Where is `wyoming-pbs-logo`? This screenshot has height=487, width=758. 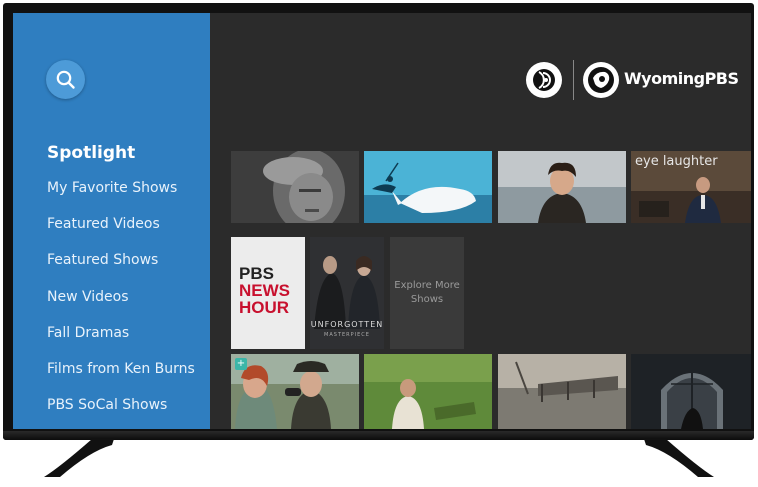
wyoming-pbs-logo is located at coordinates (601, 80).